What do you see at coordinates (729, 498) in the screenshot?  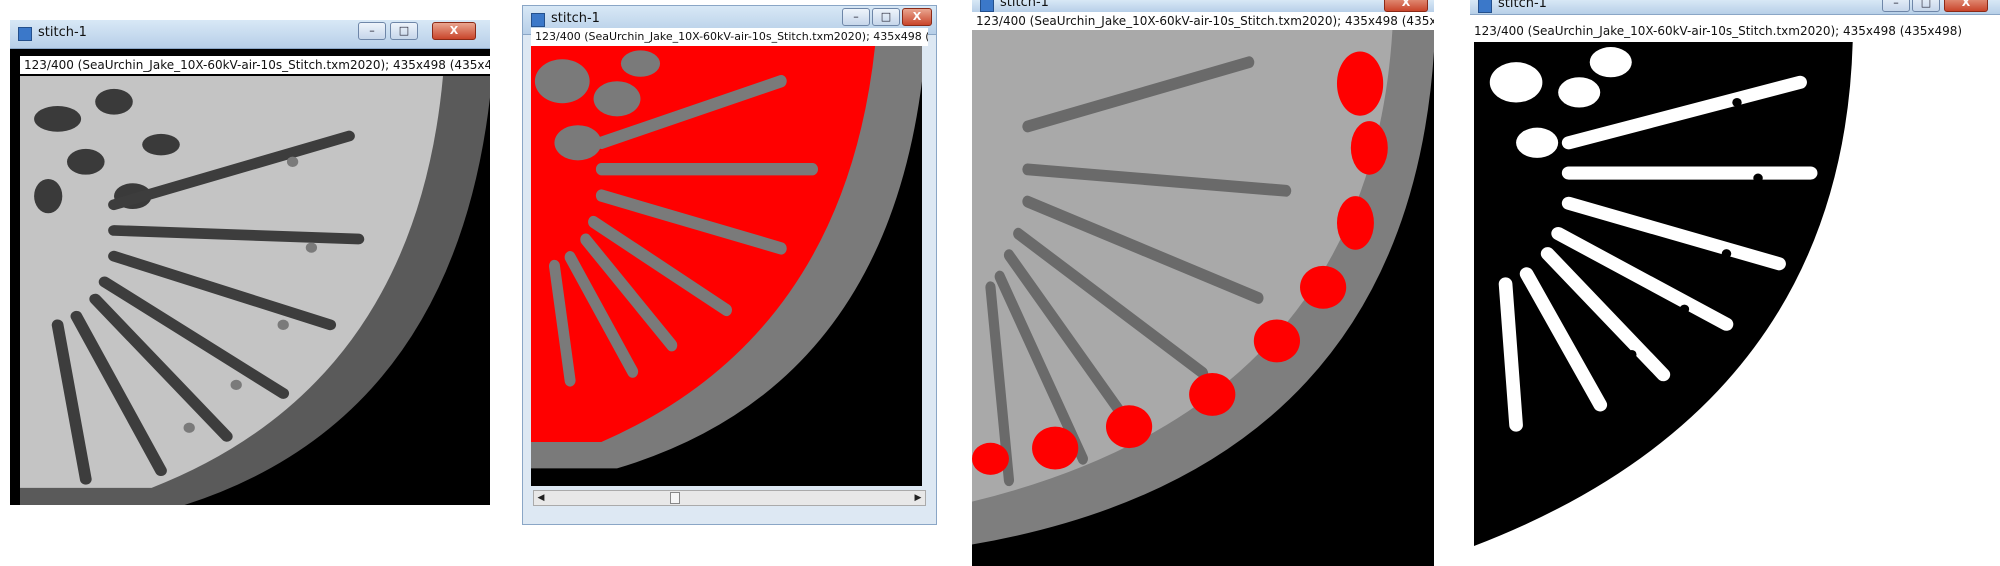 I see `horizontal-scrollbar: ◀ ▶` at bounding box center [729, 498].